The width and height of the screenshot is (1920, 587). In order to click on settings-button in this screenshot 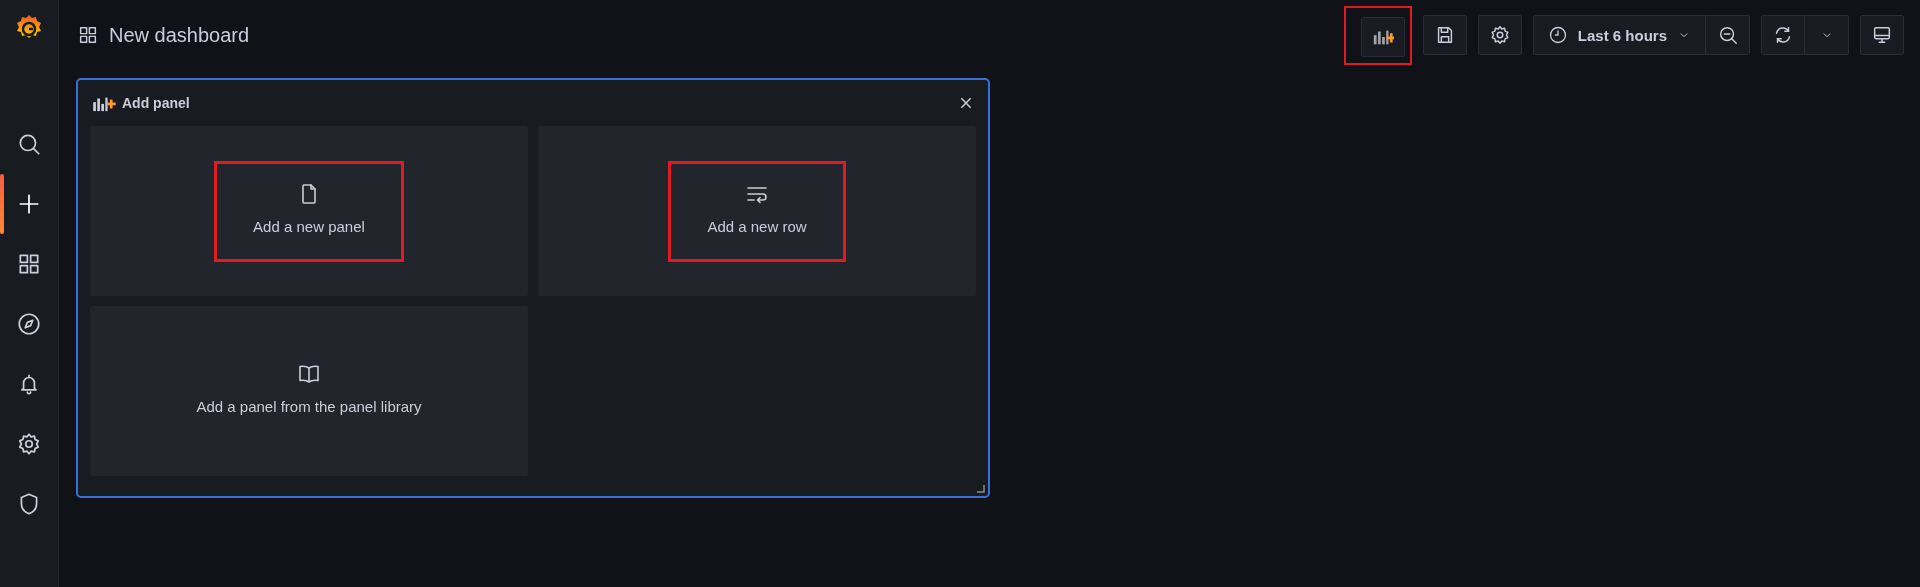, I will do `click(1499, 35)`.